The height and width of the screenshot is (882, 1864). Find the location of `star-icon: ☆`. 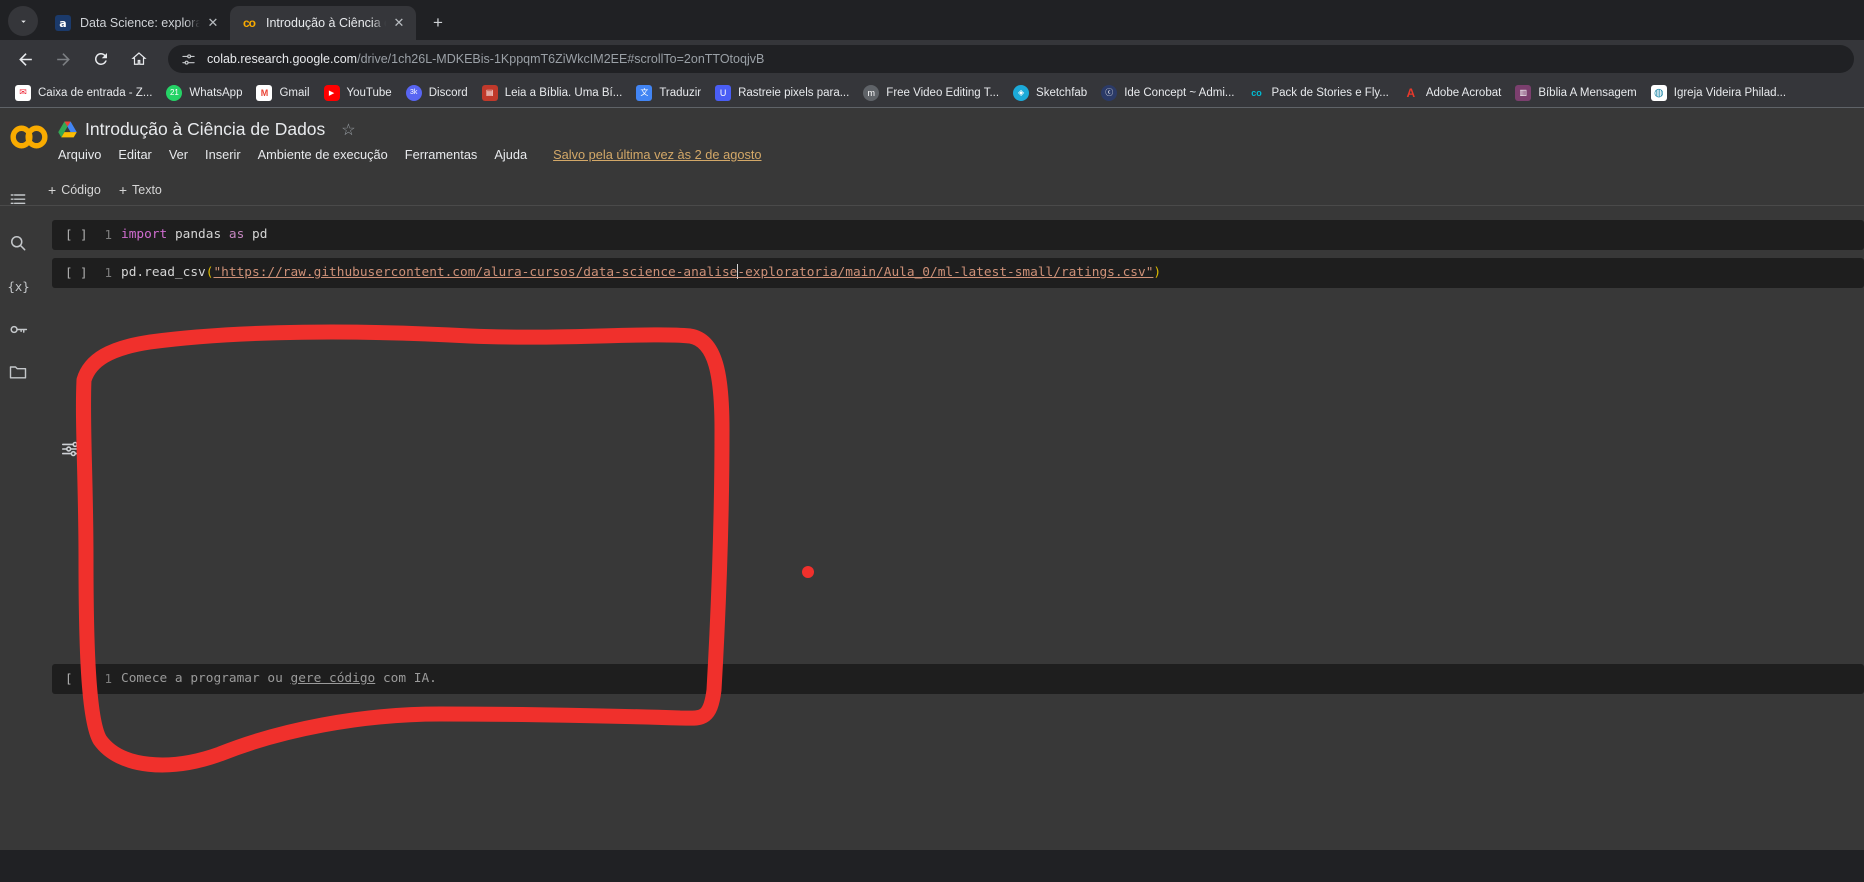

star-icon: ☆ is located at coordinates (348, 130).